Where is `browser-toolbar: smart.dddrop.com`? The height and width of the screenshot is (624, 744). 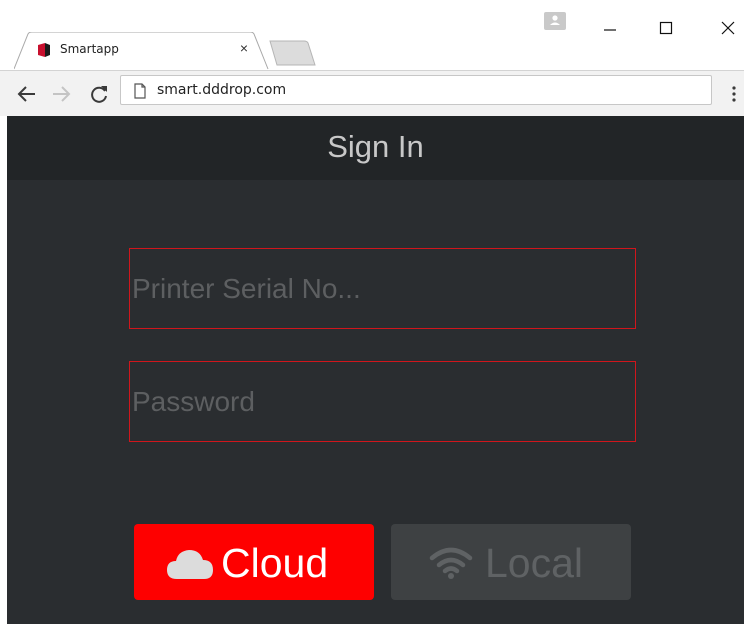 browser-toolbar: smart.dddrop.com is located at coordinates (372, 93).